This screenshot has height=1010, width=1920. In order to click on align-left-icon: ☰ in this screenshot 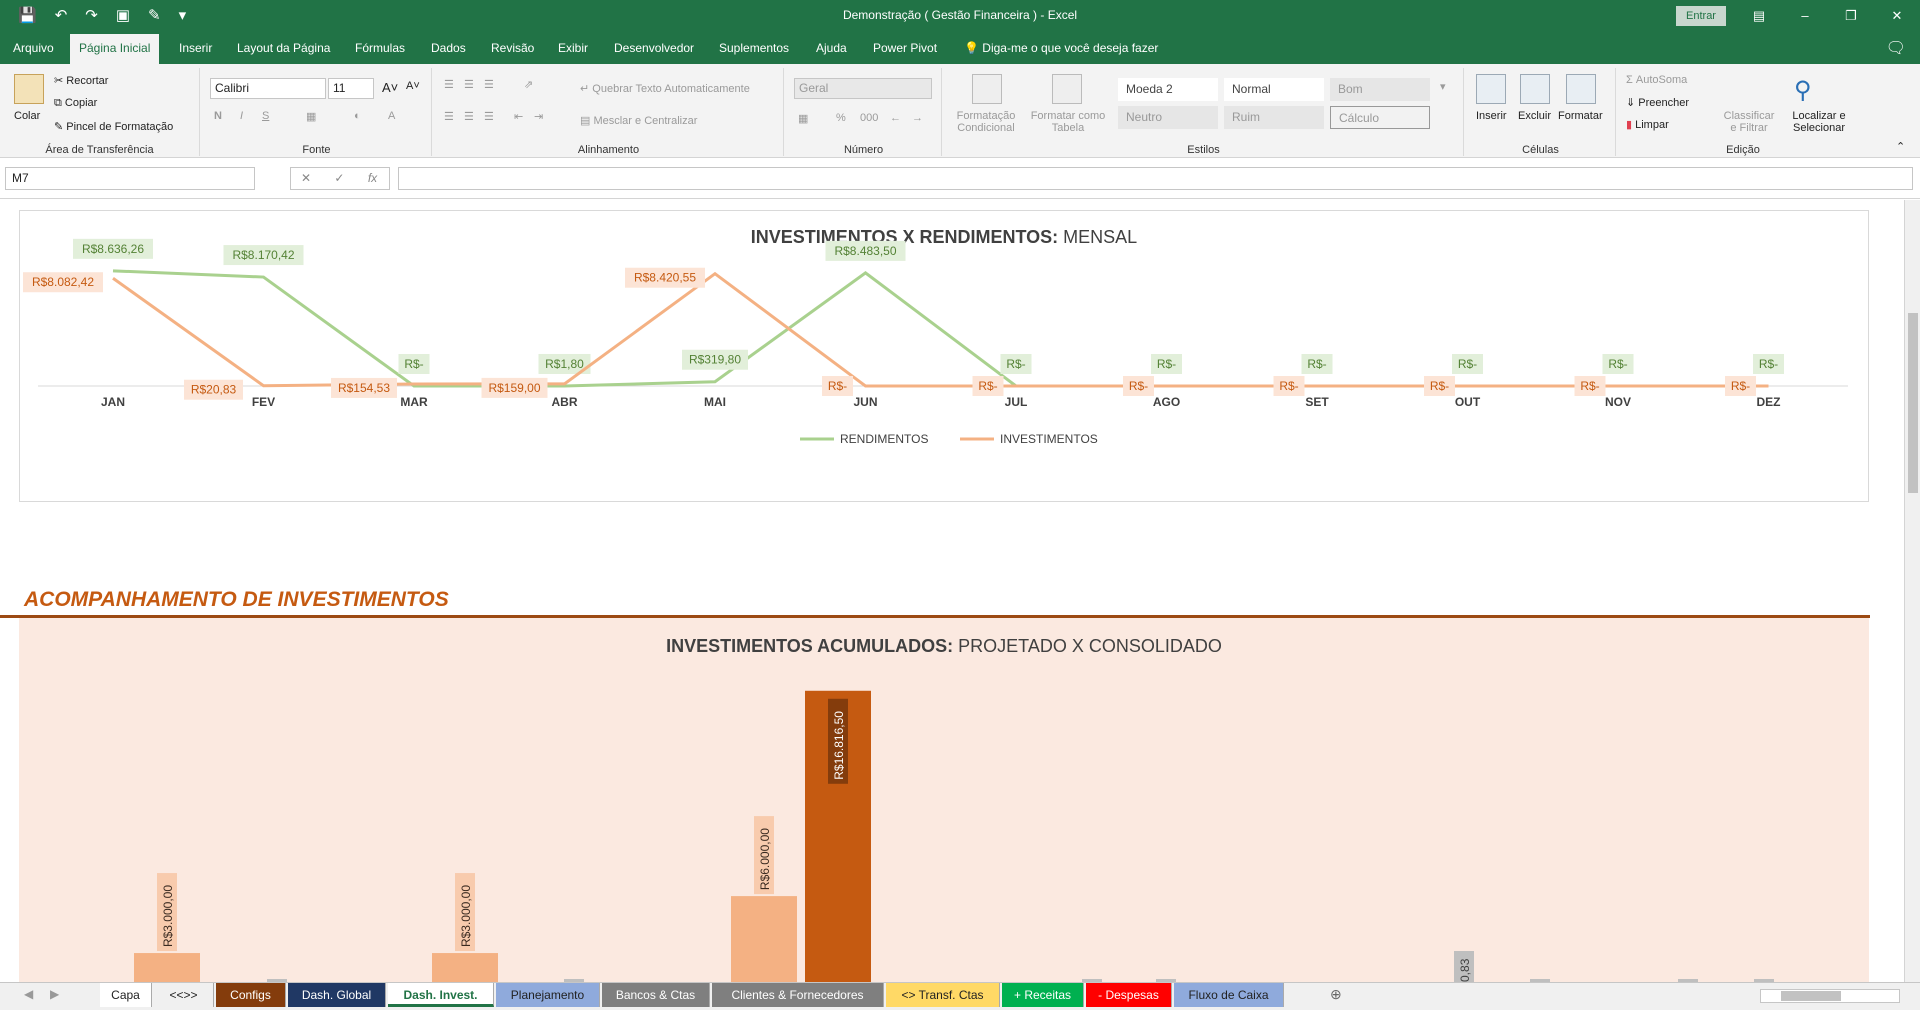, I will do `click(449, 116)`.